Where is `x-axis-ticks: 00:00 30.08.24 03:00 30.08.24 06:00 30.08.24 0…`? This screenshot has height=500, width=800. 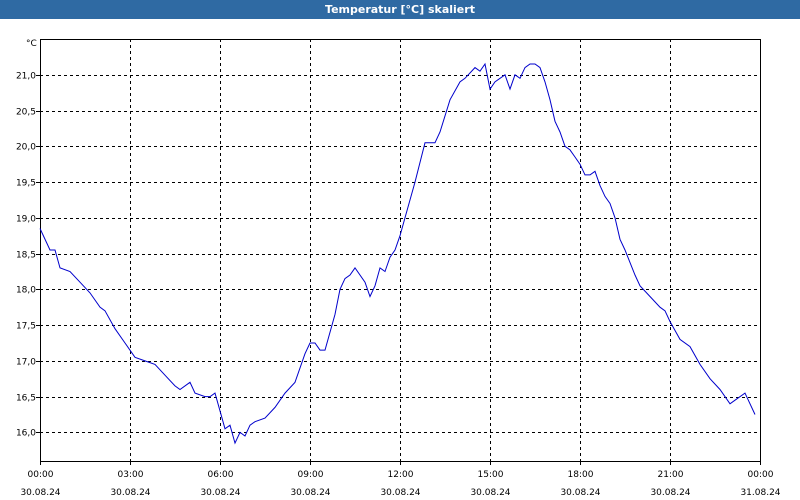
x-axis-ticks: 00:00 30.08.24 03:00 30.08.24 06:00 30.08.24 0… is located at coordinates (400, 479).